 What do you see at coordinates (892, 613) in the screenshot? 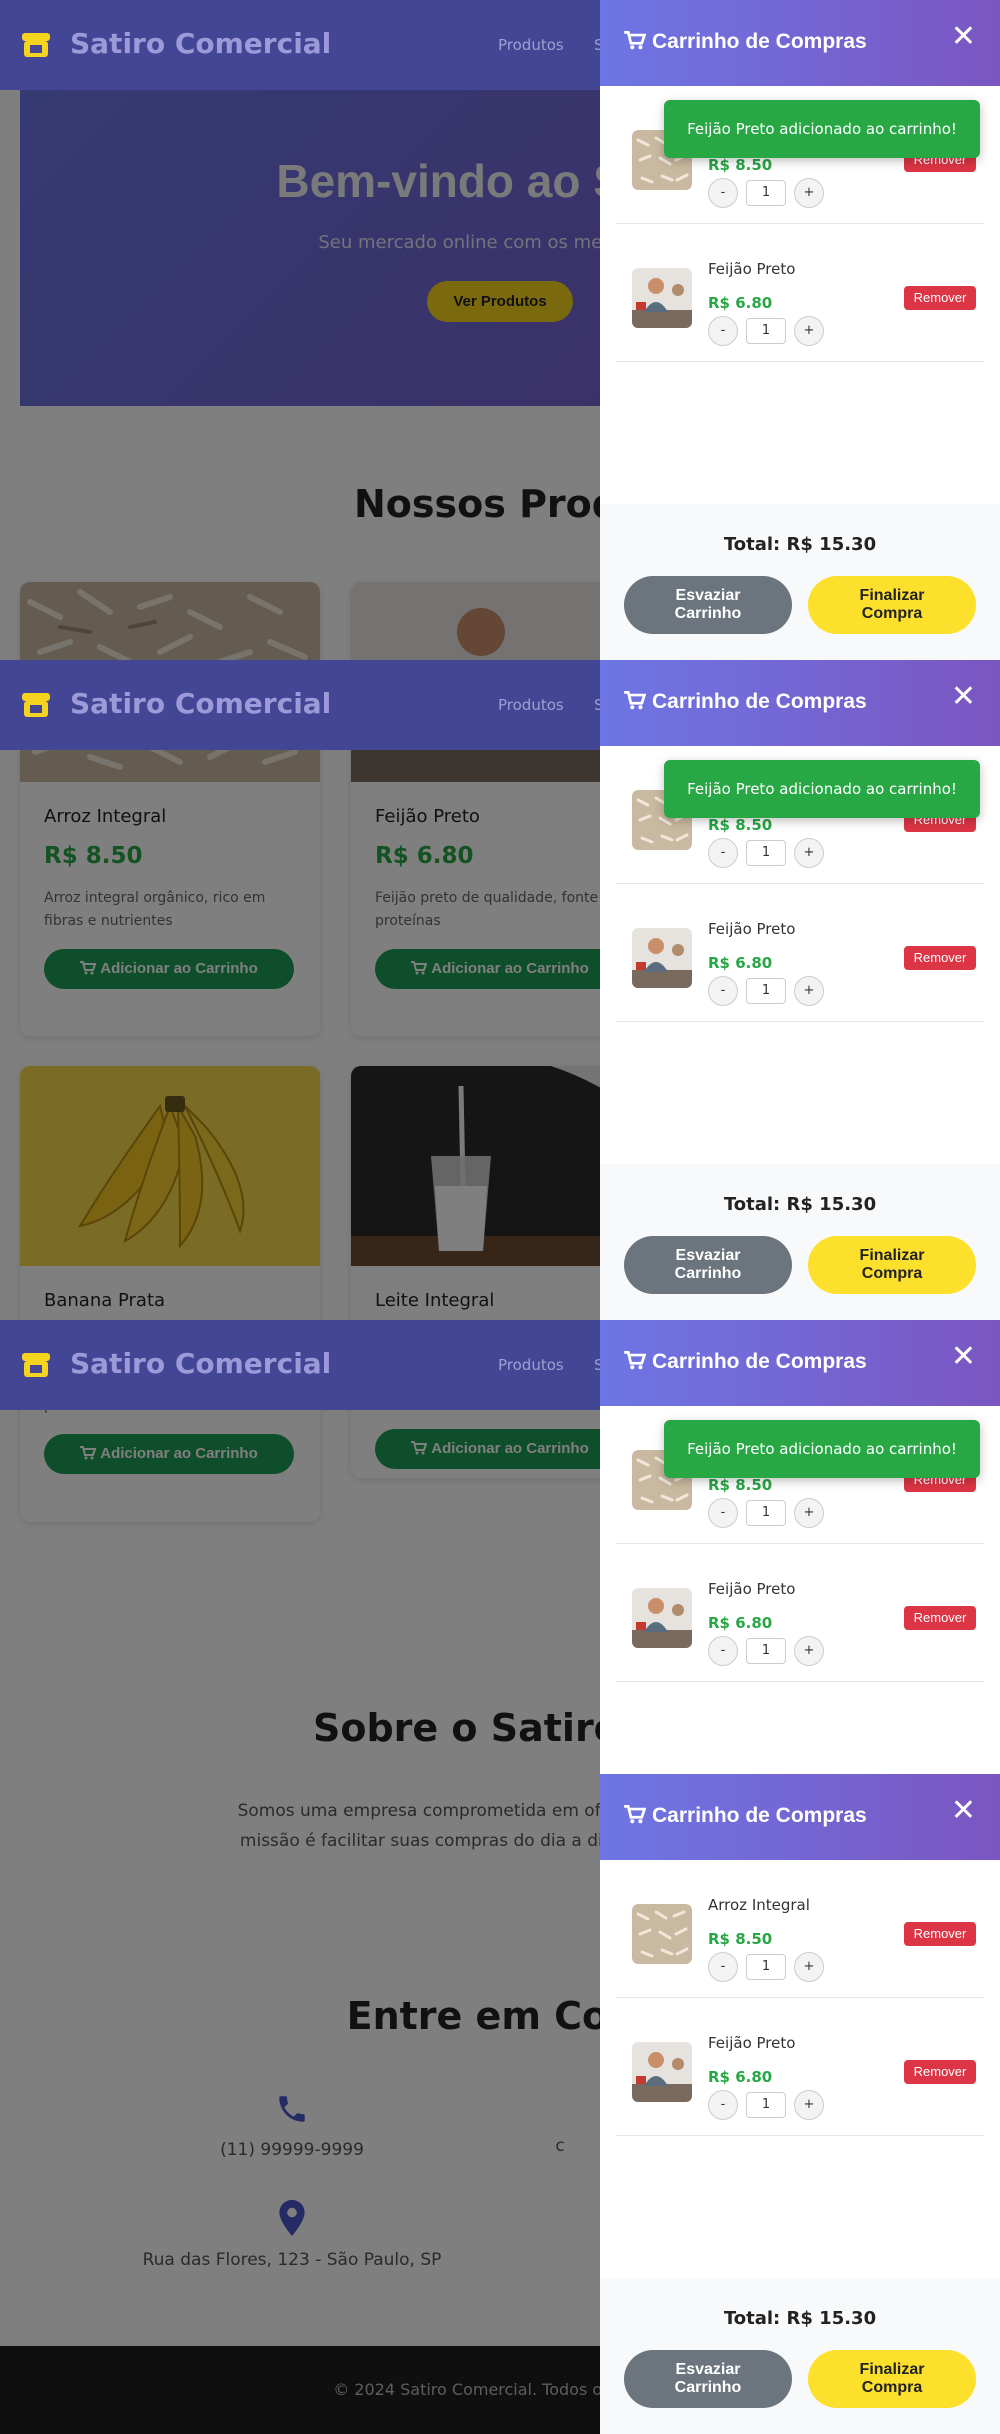
I see `checkout-label: Compra` at bounding box center [892, 613].